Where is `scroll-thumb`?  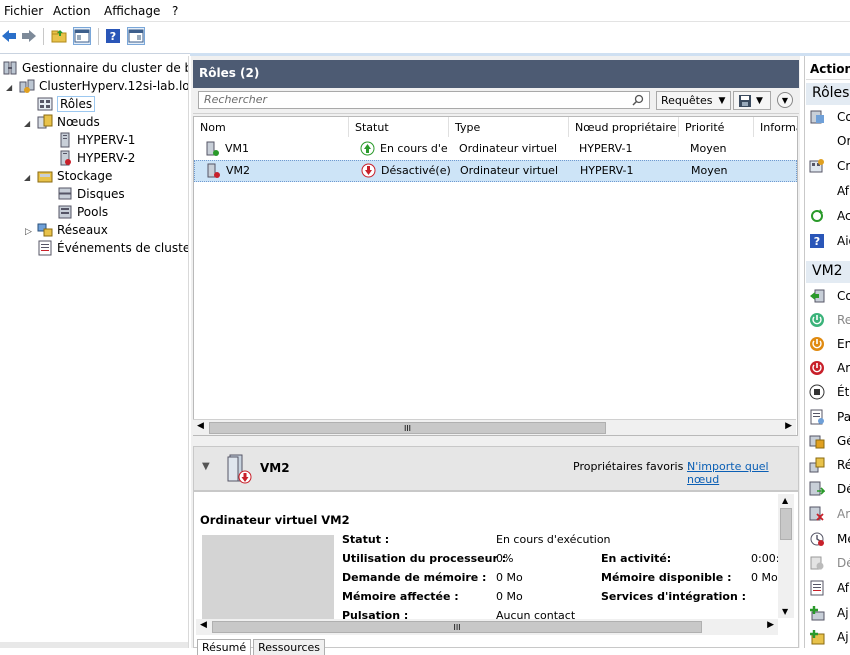
scroll-thumb is located at coordinates (786, 524).